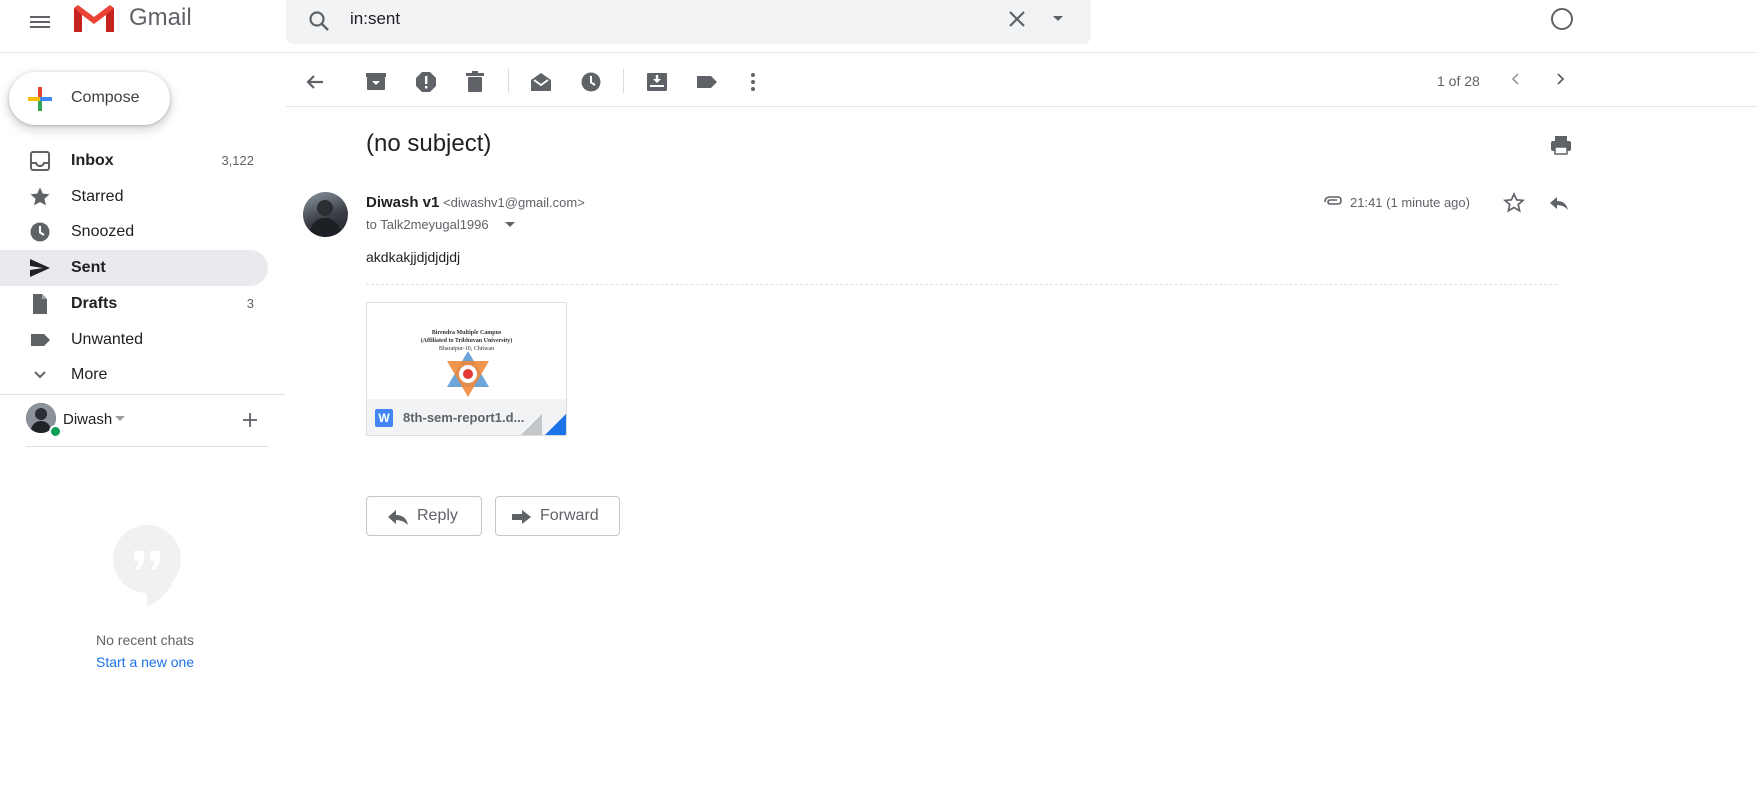 This screenshot has height=801, width=1757. Describe the element at coordinates (145, 662) in the screenshot. I see `start-new-chat-link: Start a new one` at that location.